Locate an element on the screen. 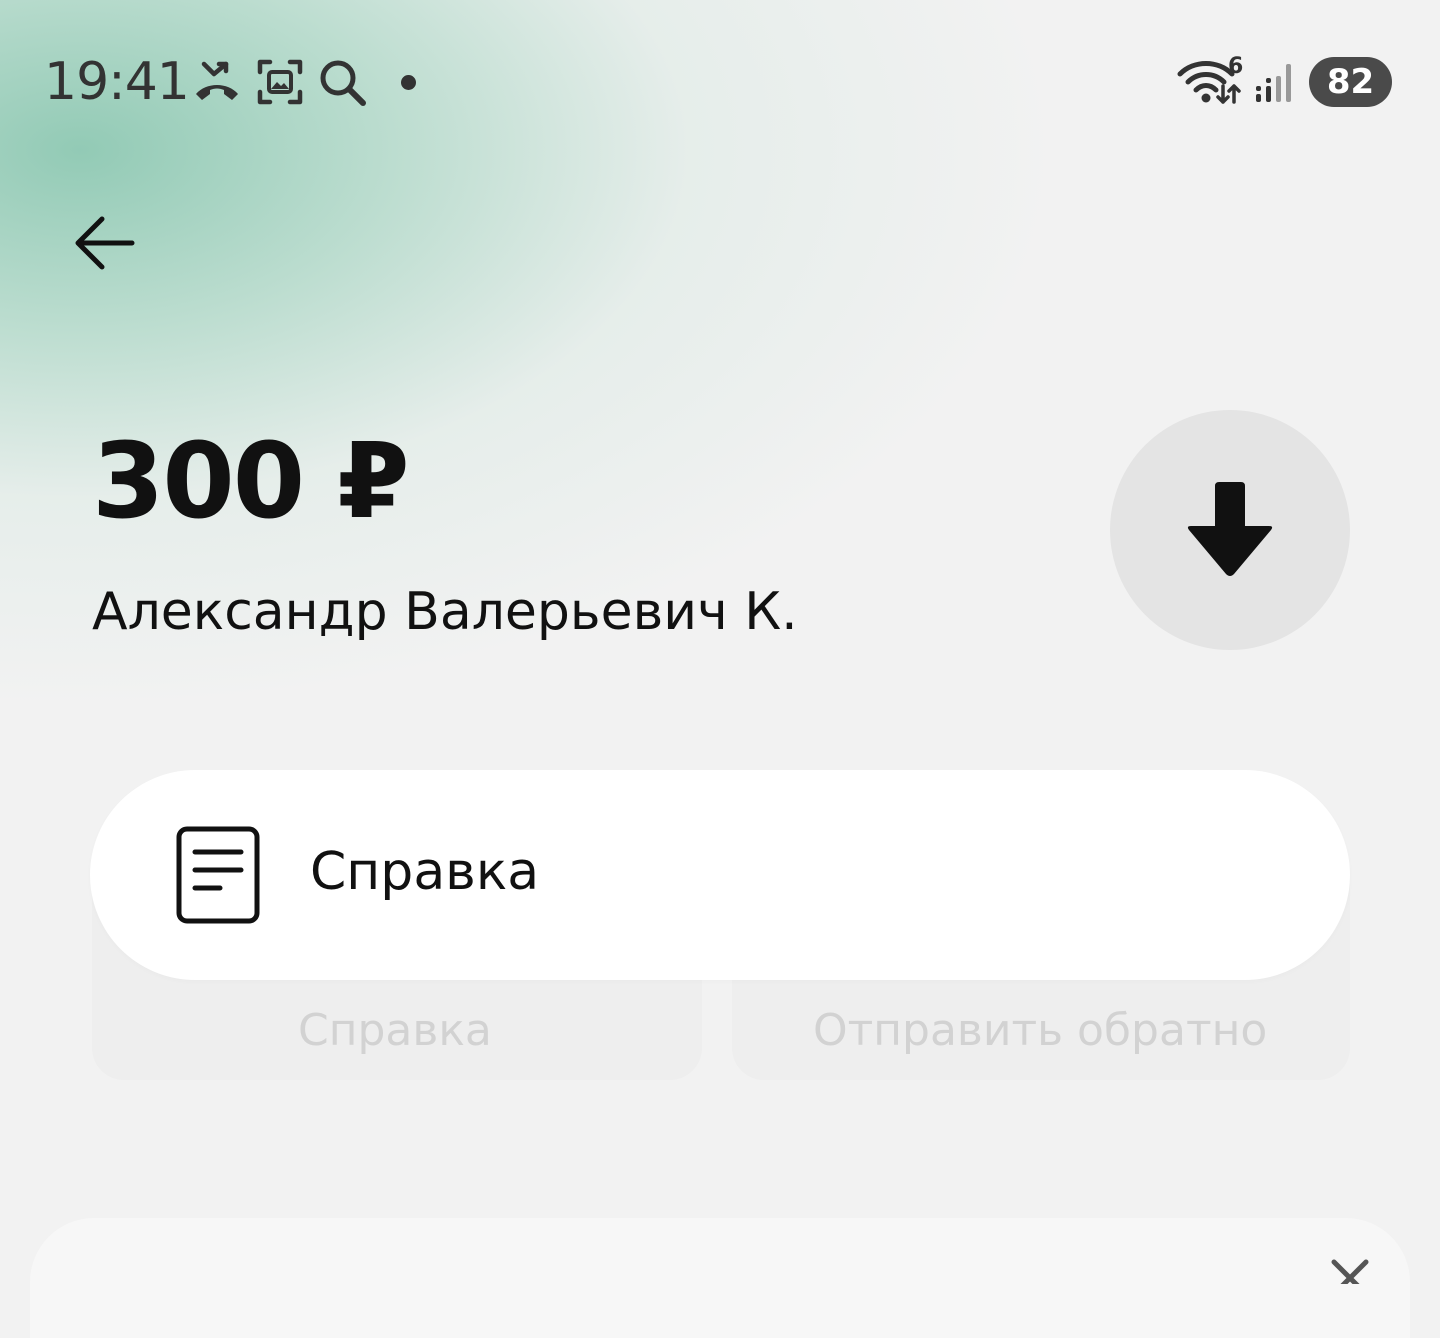 The width and height of the screenshot is (1440, 1338). recipient-name: Александр Валерьевич К. is located at coordinates (445, 612).